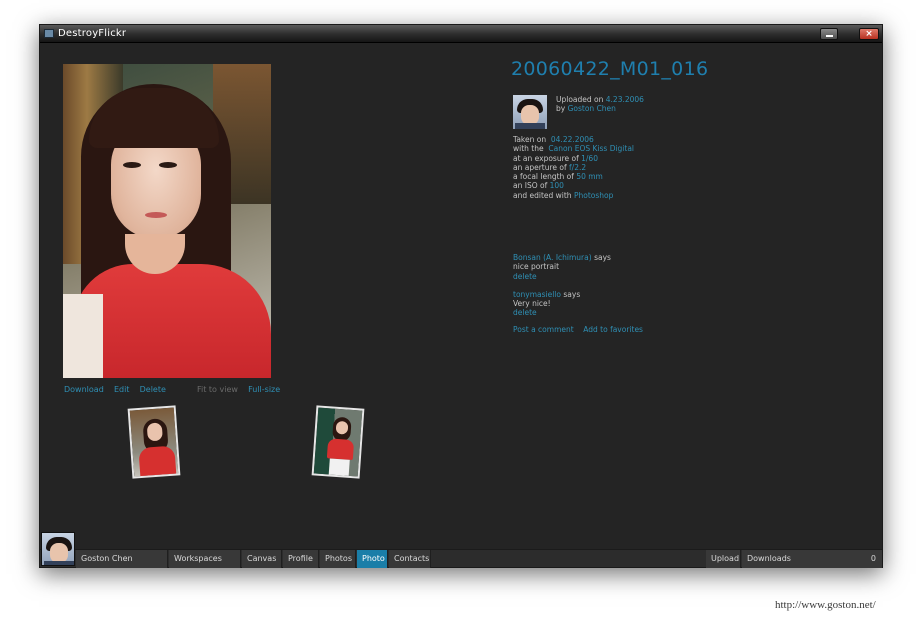  I want to click on next-photo-thumbnail, so click(338, 442).